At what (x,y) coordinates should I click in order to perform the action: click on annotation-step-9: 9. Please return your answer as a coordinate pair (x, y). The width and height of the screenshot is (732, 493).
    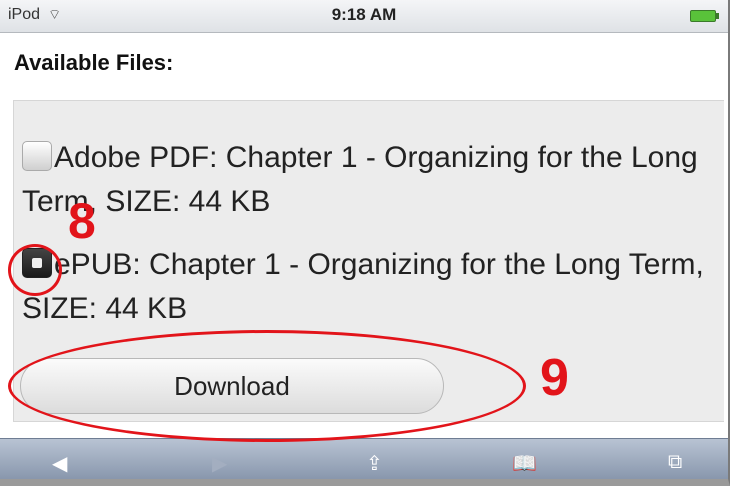
    Looking at the image, I should click on (554, 378).